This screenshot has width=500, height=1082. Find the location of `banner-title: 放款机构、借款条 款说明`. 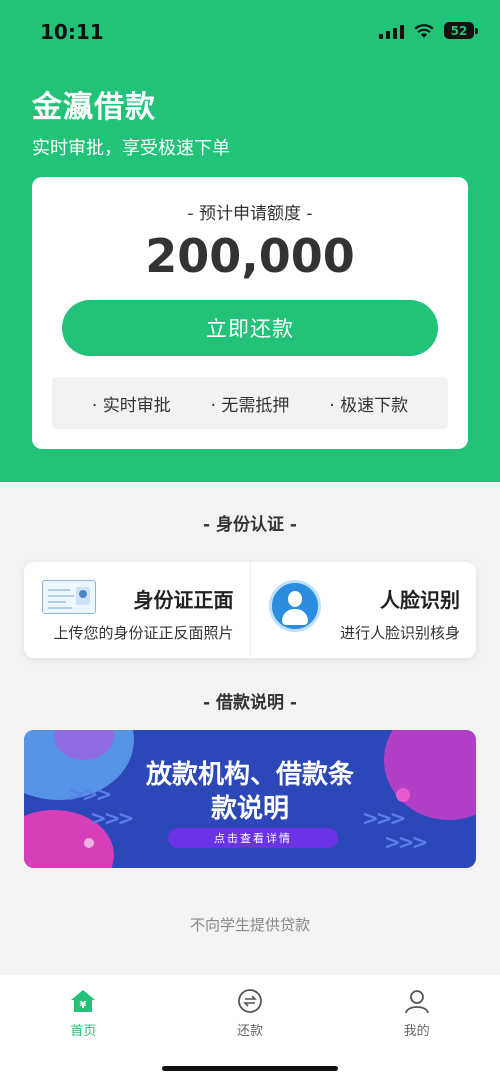

banner-title: 放款机构、借款条 款说明 is located at coordinates (250, 792).